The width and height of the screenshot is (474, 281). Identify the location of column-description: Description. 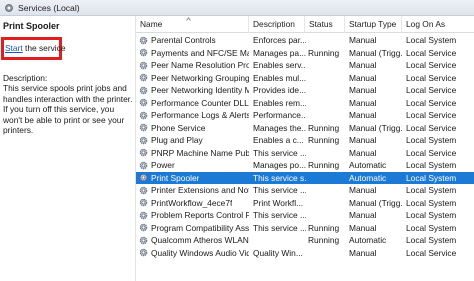
(277, 24).